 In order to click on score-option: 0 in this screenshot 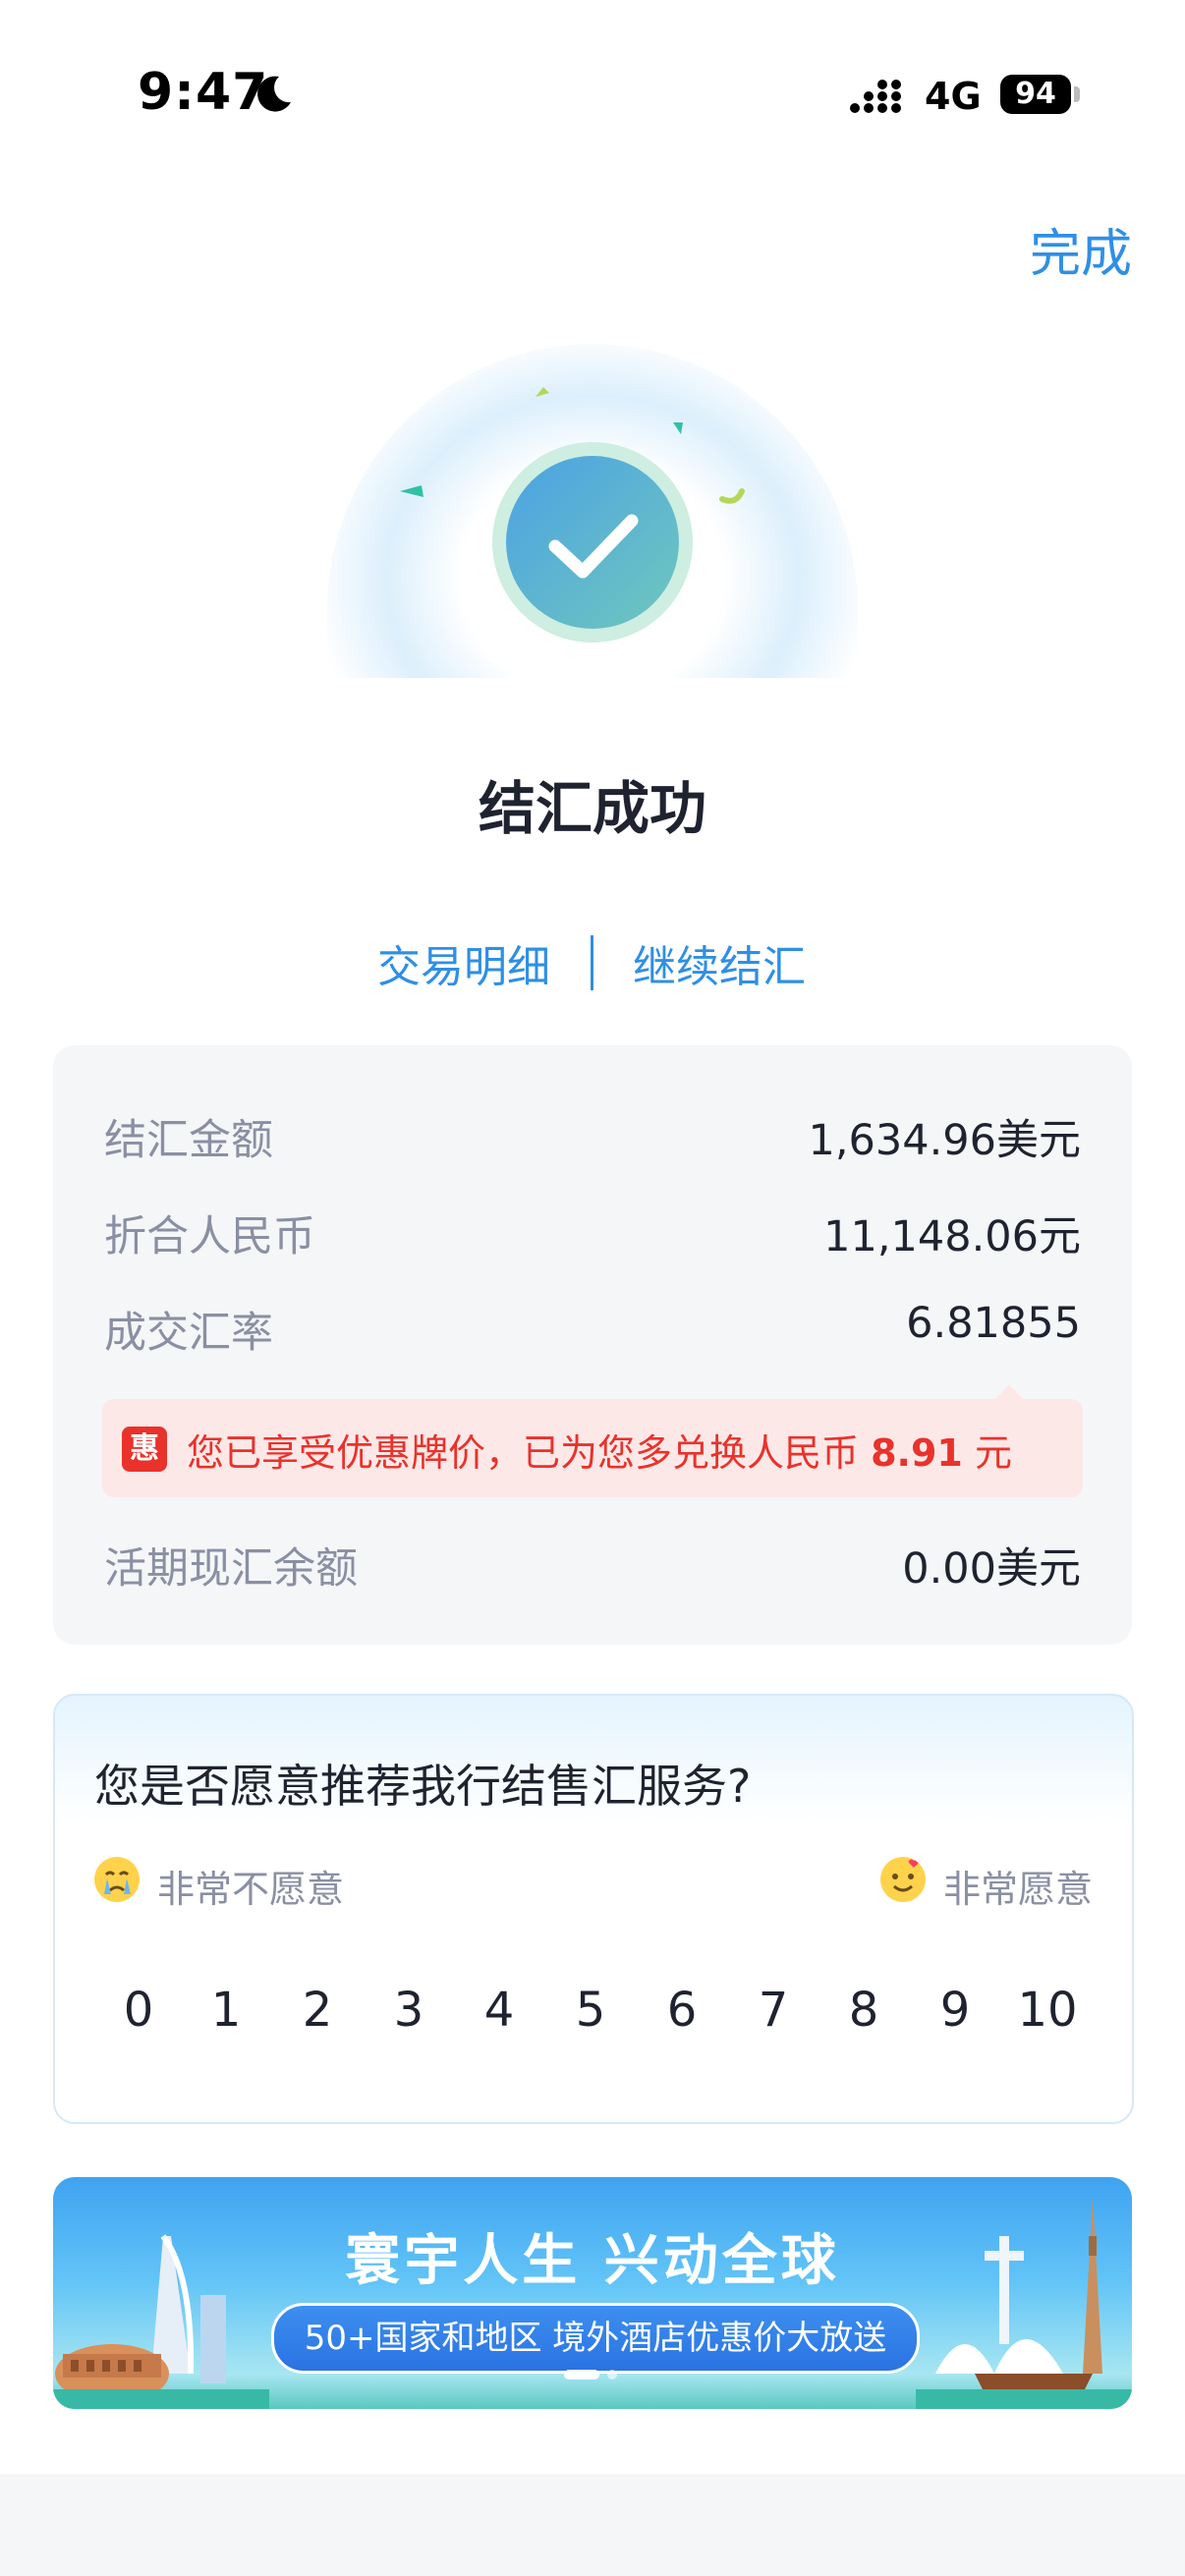, I will do `click(139, 2010)`.